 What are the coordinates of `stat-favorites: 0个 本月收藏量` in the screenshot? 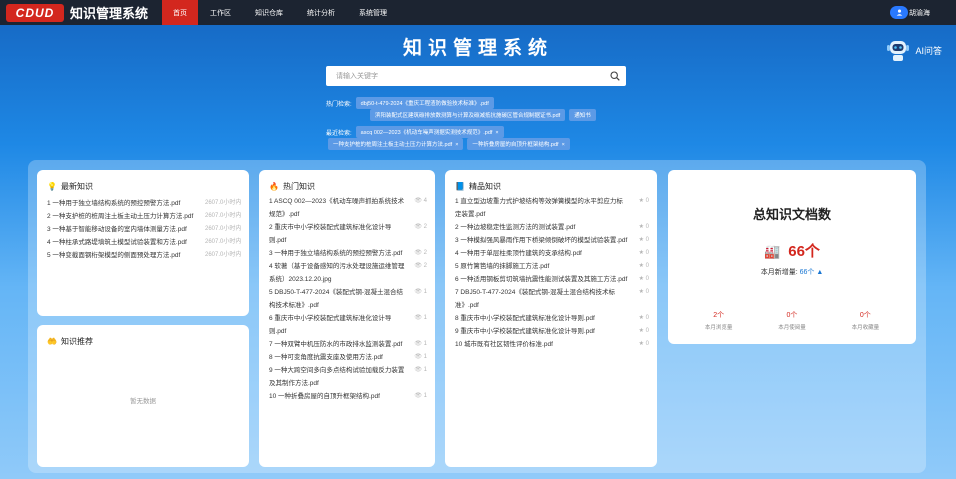 It's located at (865, 321).